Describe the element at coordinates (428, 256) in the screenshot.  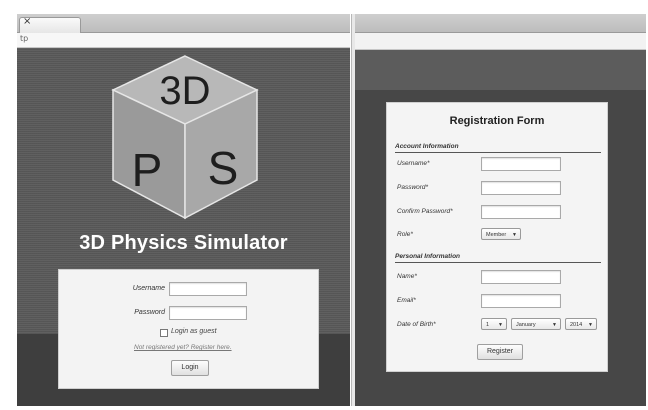
I see `personal-section-title: Personal Information` at that location.